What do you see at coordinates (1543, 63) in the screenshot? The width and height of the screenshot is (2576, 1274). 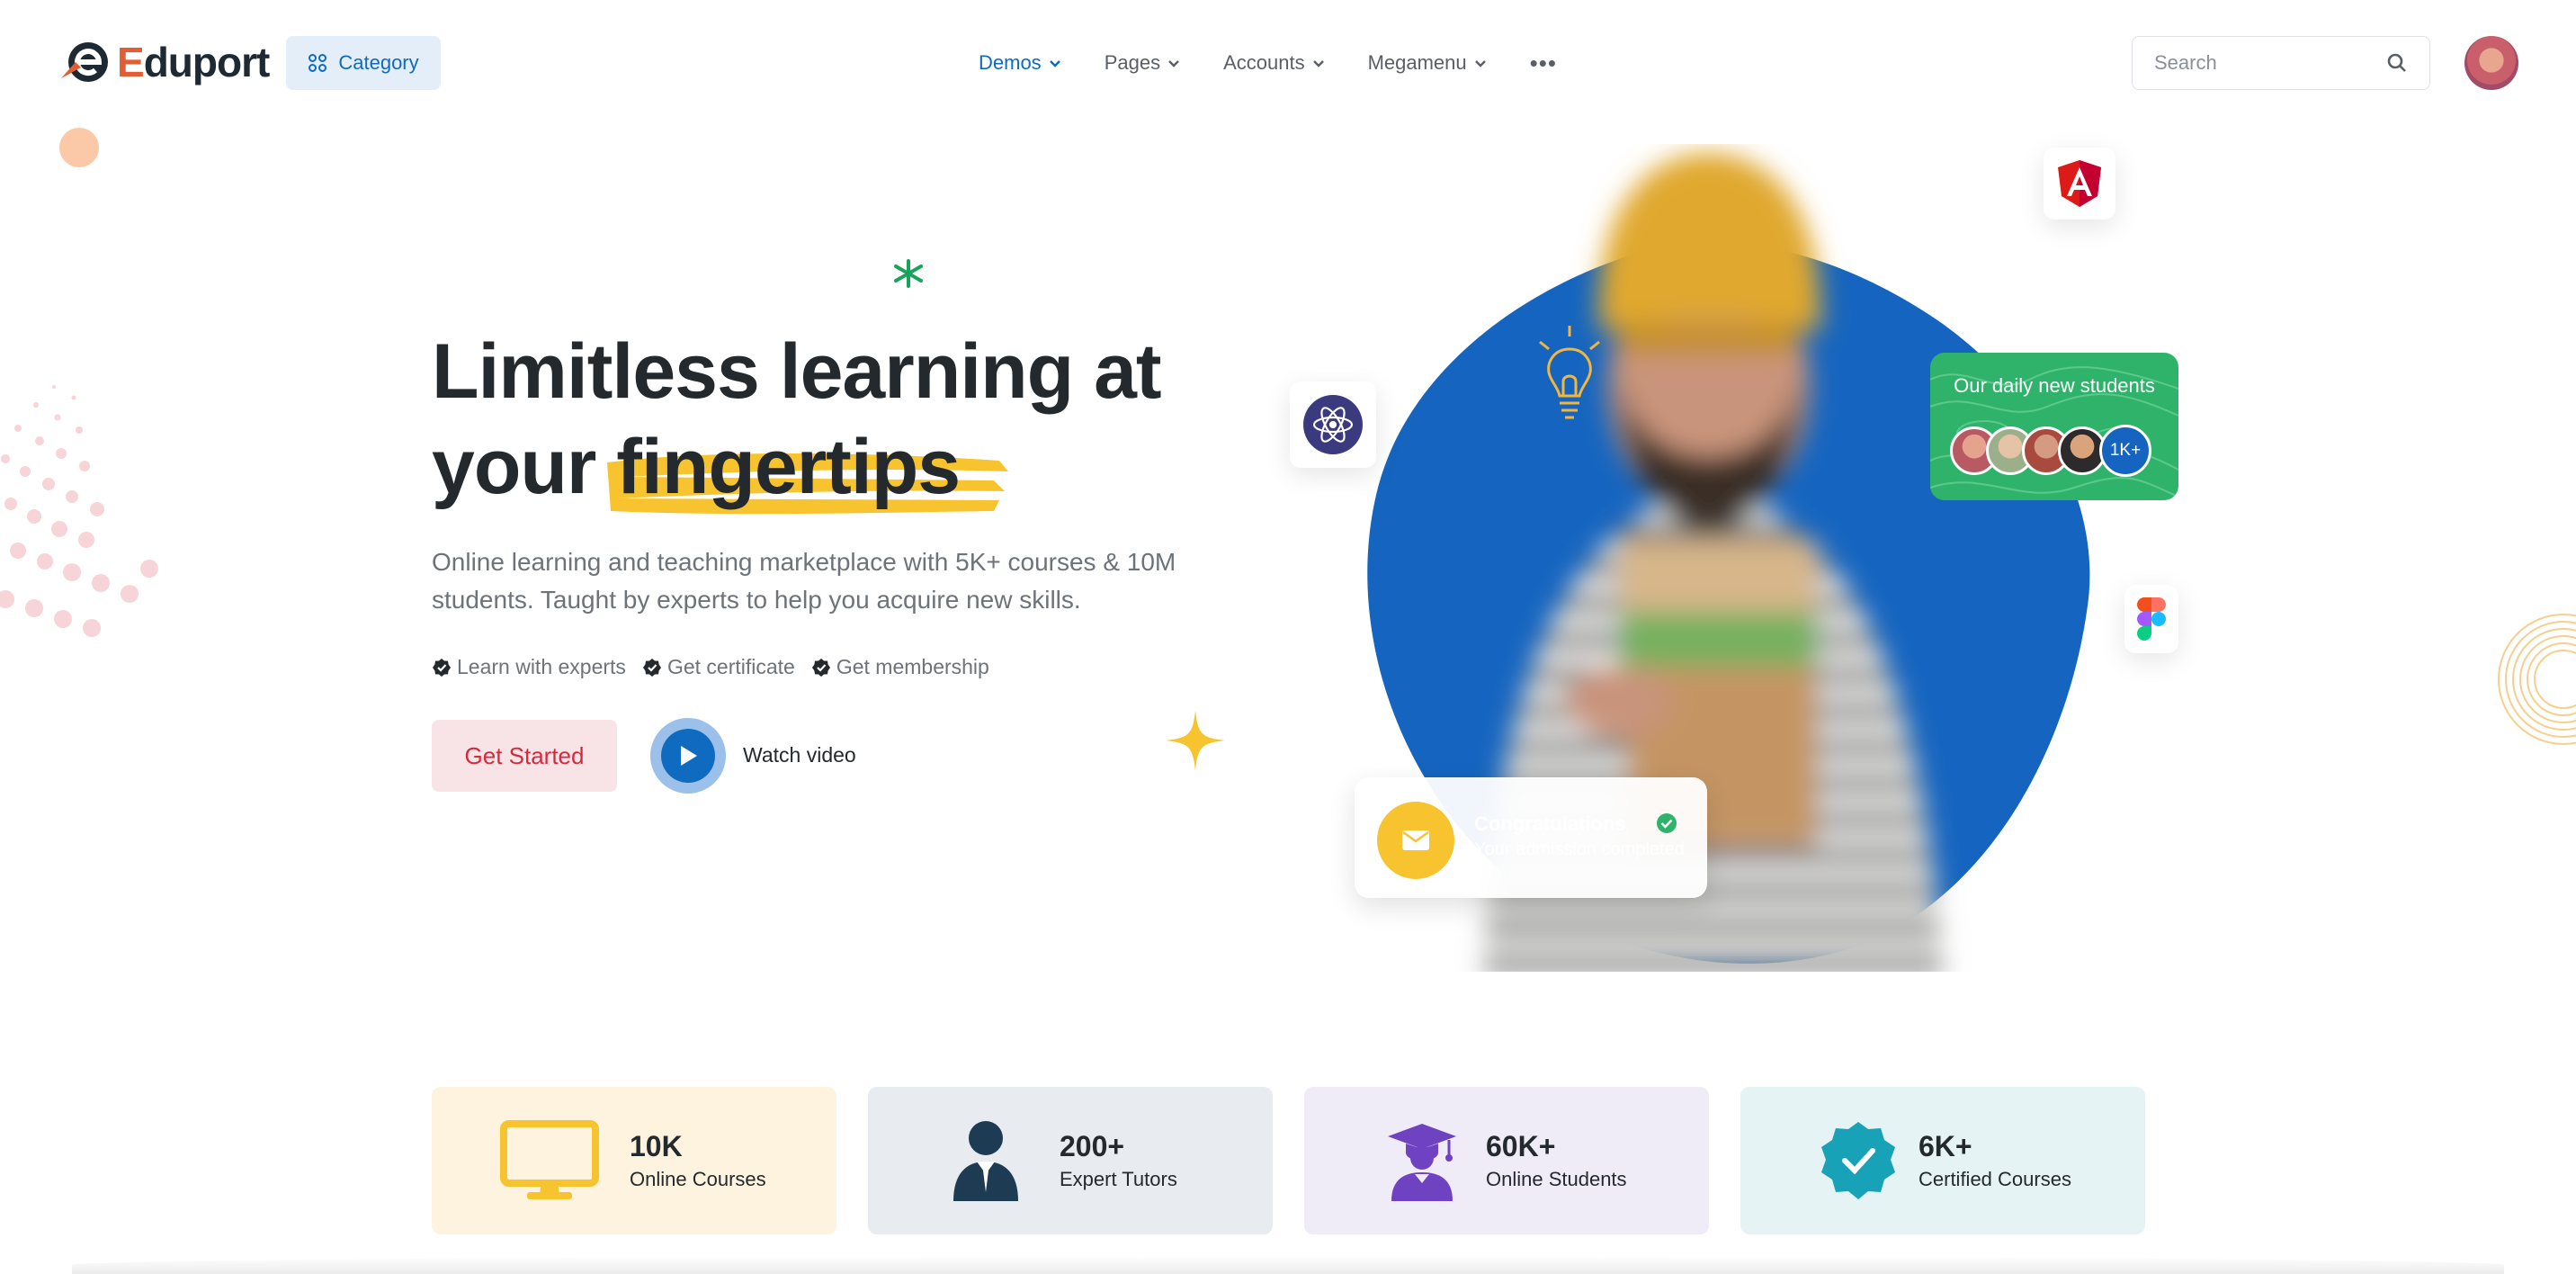 I see `more-menu-icon: •••` at bounding box center [1543, 63].